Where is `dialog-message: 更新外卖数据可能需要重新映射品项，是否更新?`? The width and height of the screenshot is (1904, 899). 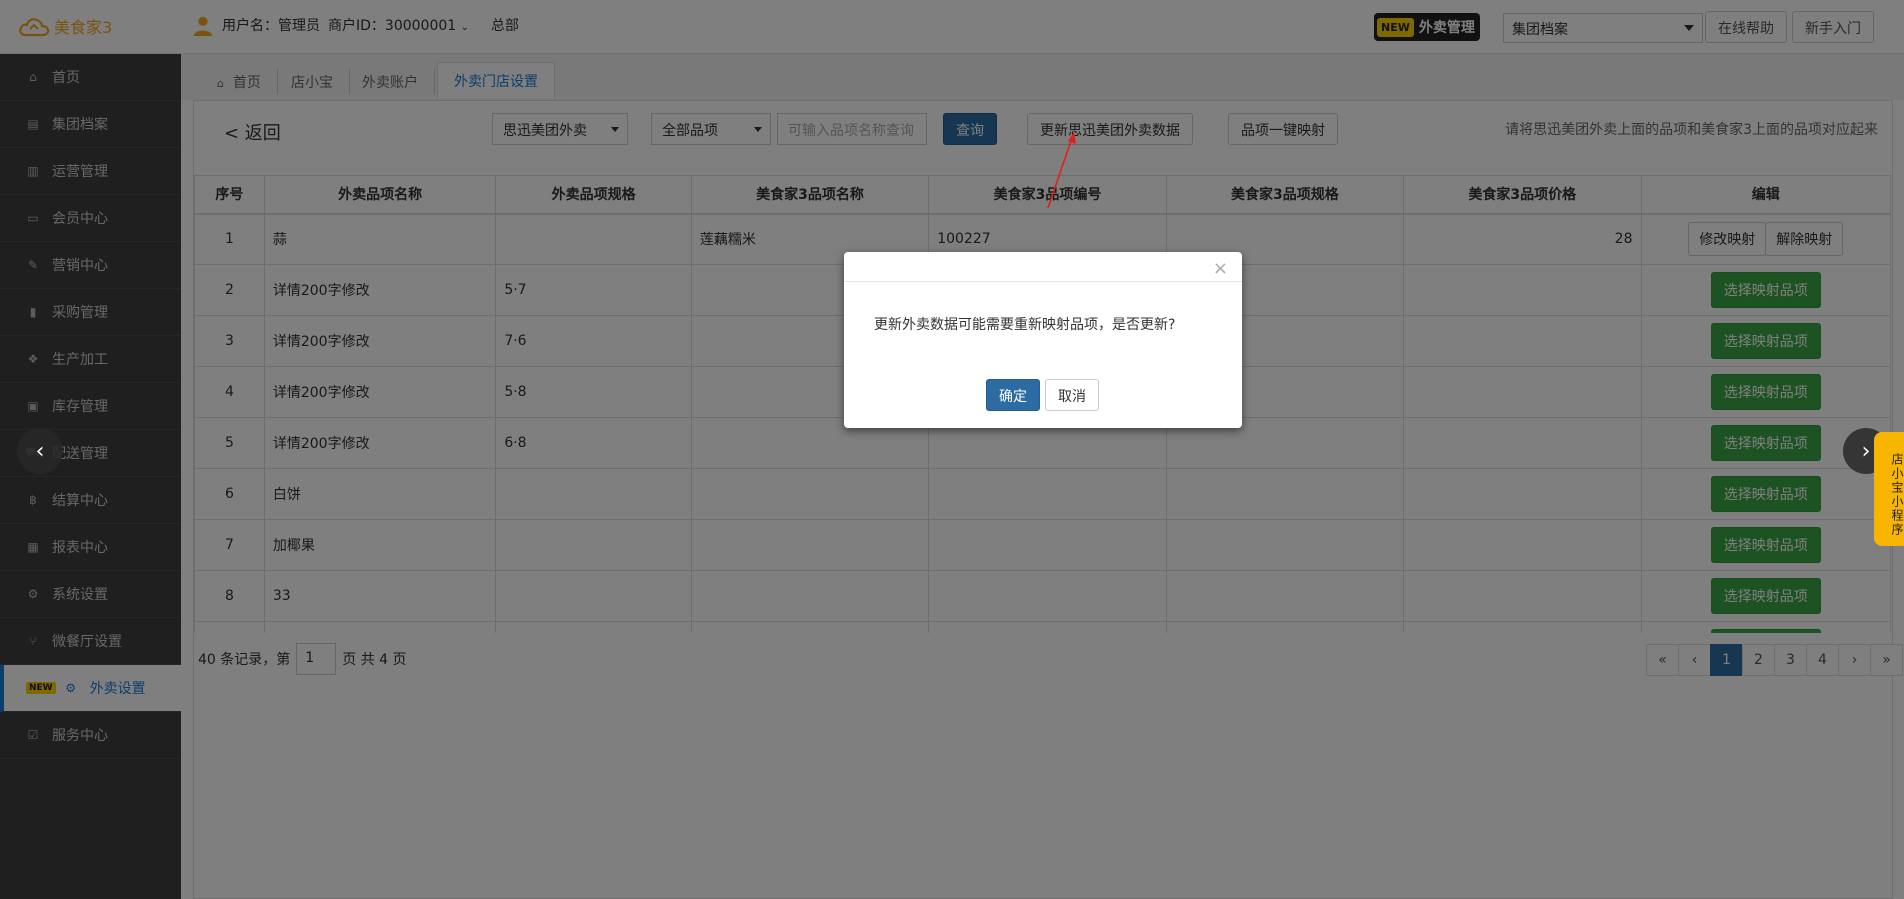 dialog-message: 更新外卖数据可能需要重新映射品项，是否更新? is located at coordinates (1025, 325).